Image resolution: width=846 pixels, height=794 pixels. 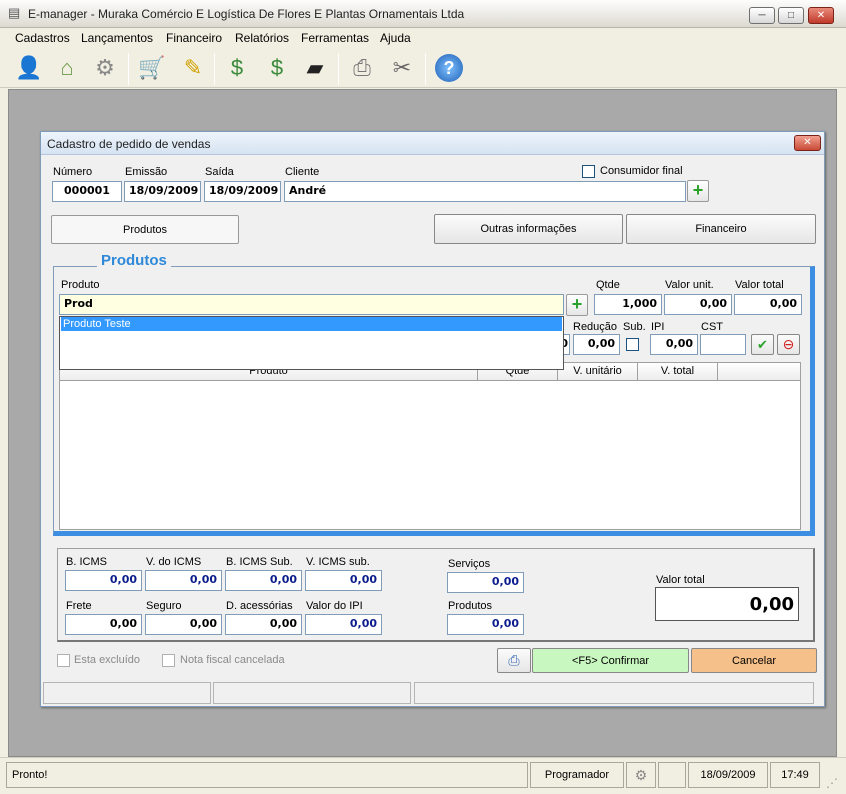 I want to click on produtos-total-field: 0,00, so click(x=485, y=624).